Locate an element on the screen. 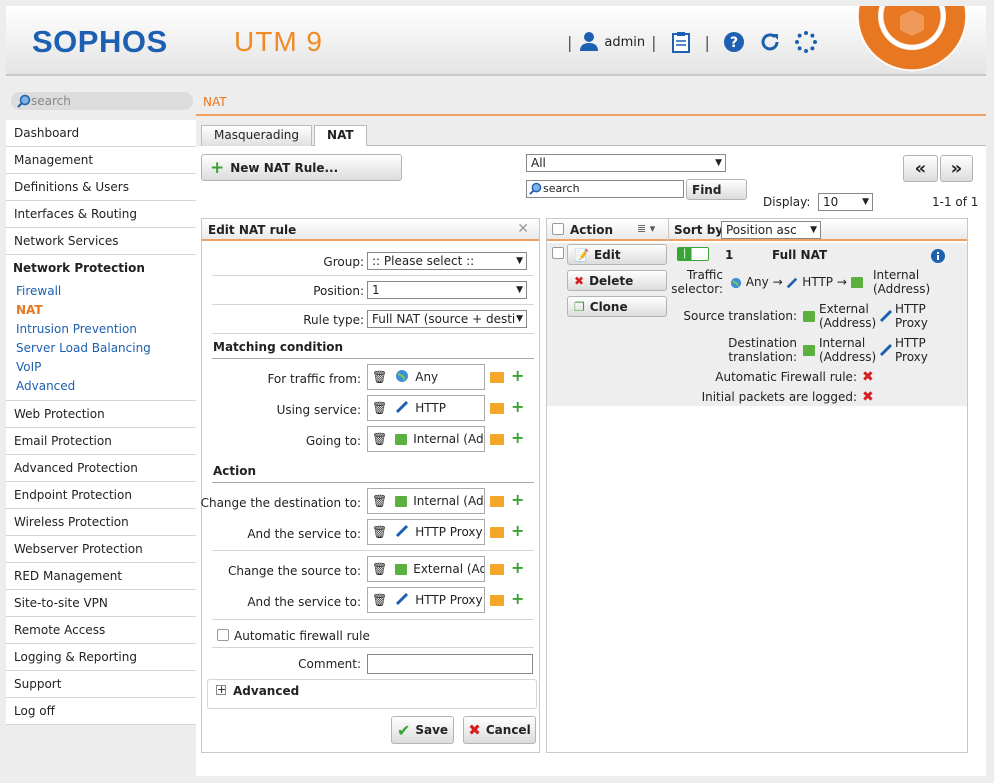 The width and height of the screenshot is (994, 783). next-page-button: » is located at coordinates (956, 168).